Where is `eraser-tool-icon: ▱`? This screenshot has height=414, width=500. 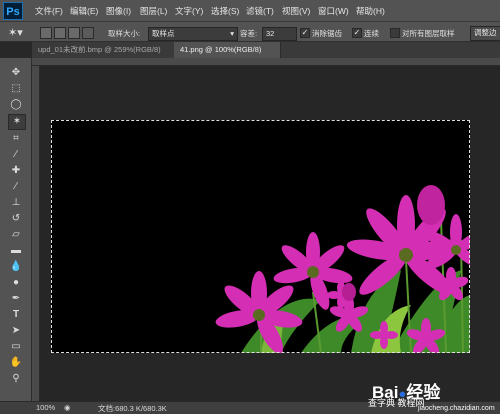 eraser-tool-icon: ▱ is located at coordinates (16, 235).